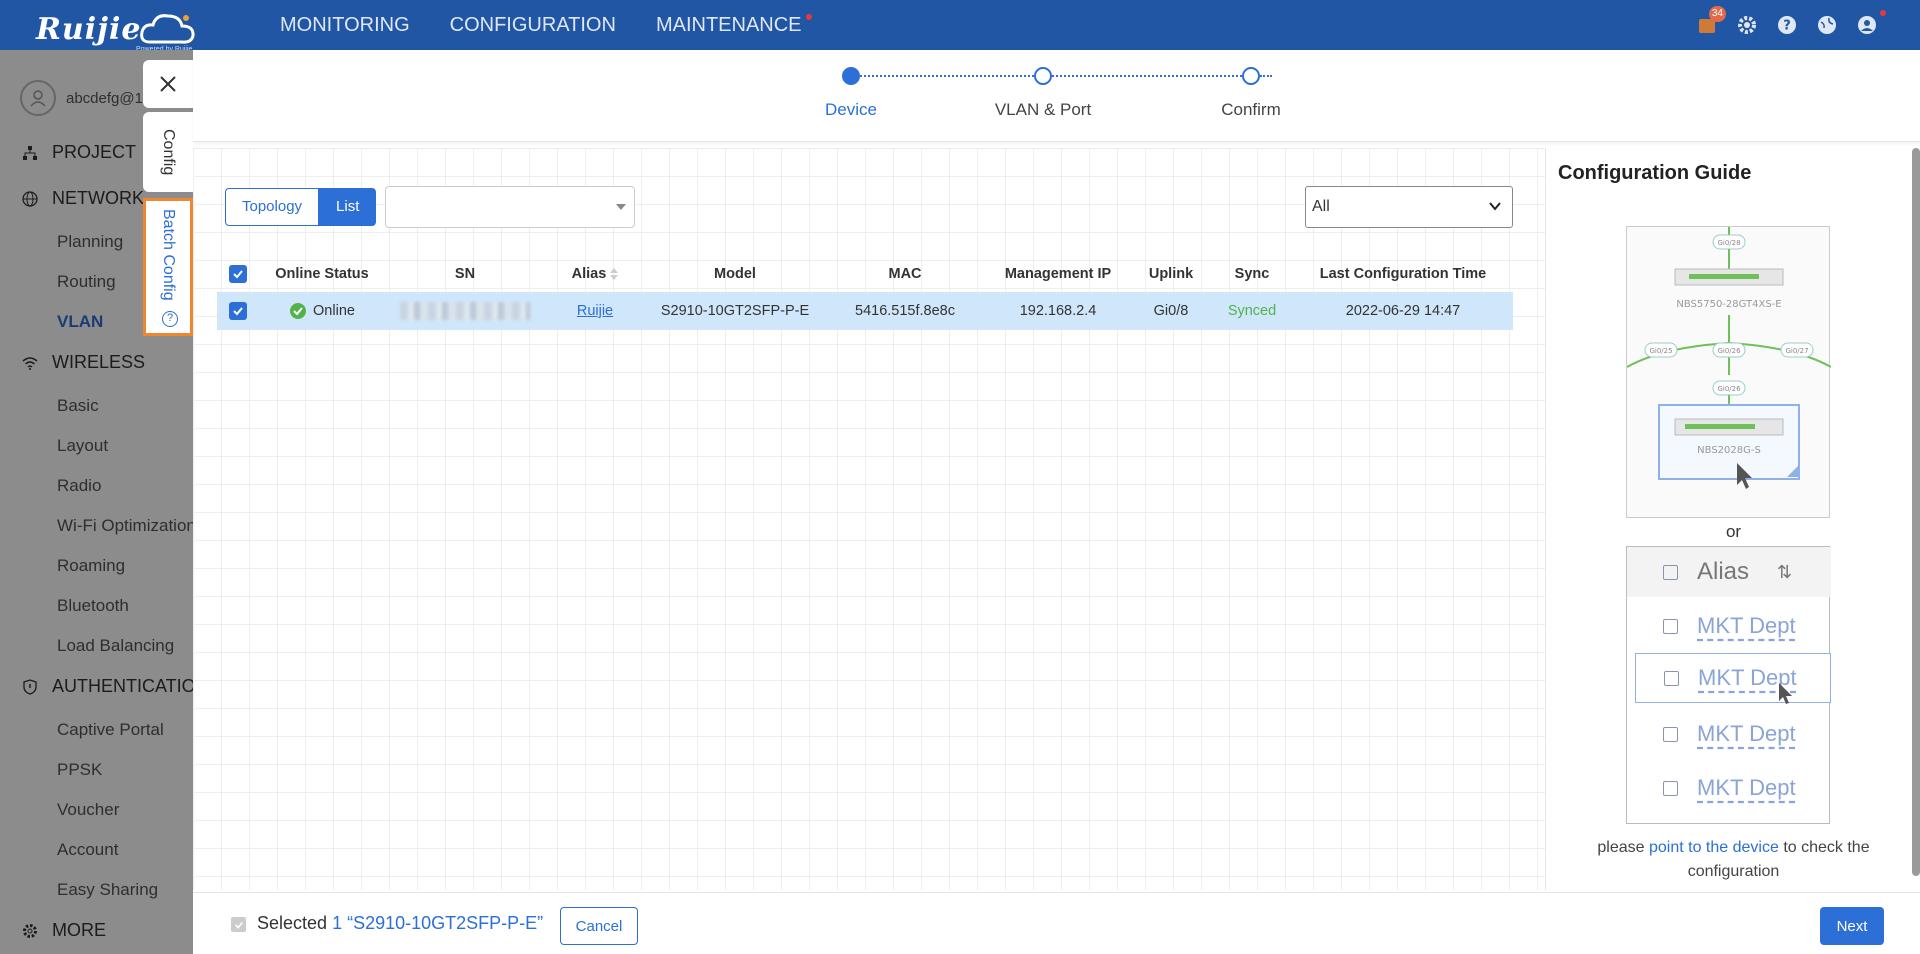 The height and width of the screenshot is (954, 1920). Describe the element at coordinates (465, 274) in the screenshot. I see `header-sn: SN` at that location.